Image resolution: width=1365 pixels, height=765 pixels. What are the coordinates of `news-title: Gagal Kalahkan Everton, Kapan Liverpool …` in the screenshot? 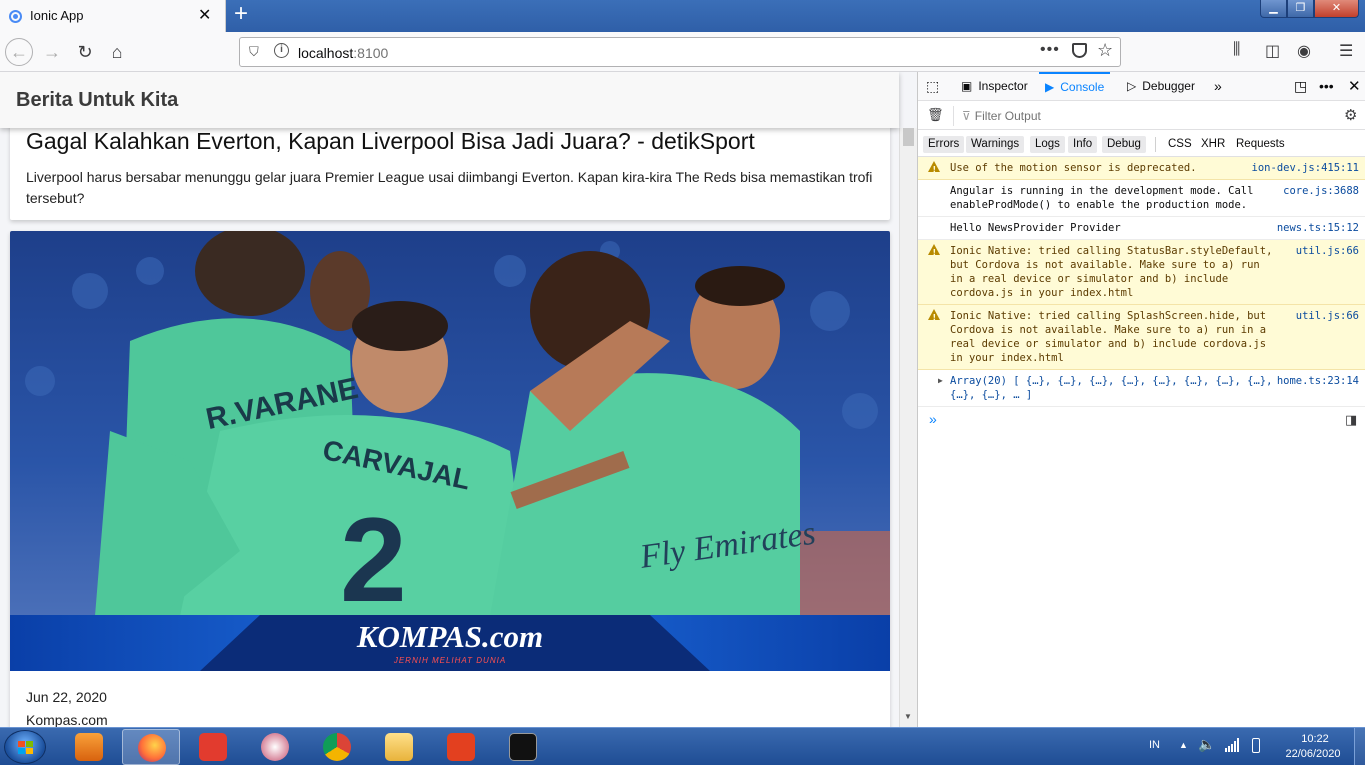 It's located at (390, 141).